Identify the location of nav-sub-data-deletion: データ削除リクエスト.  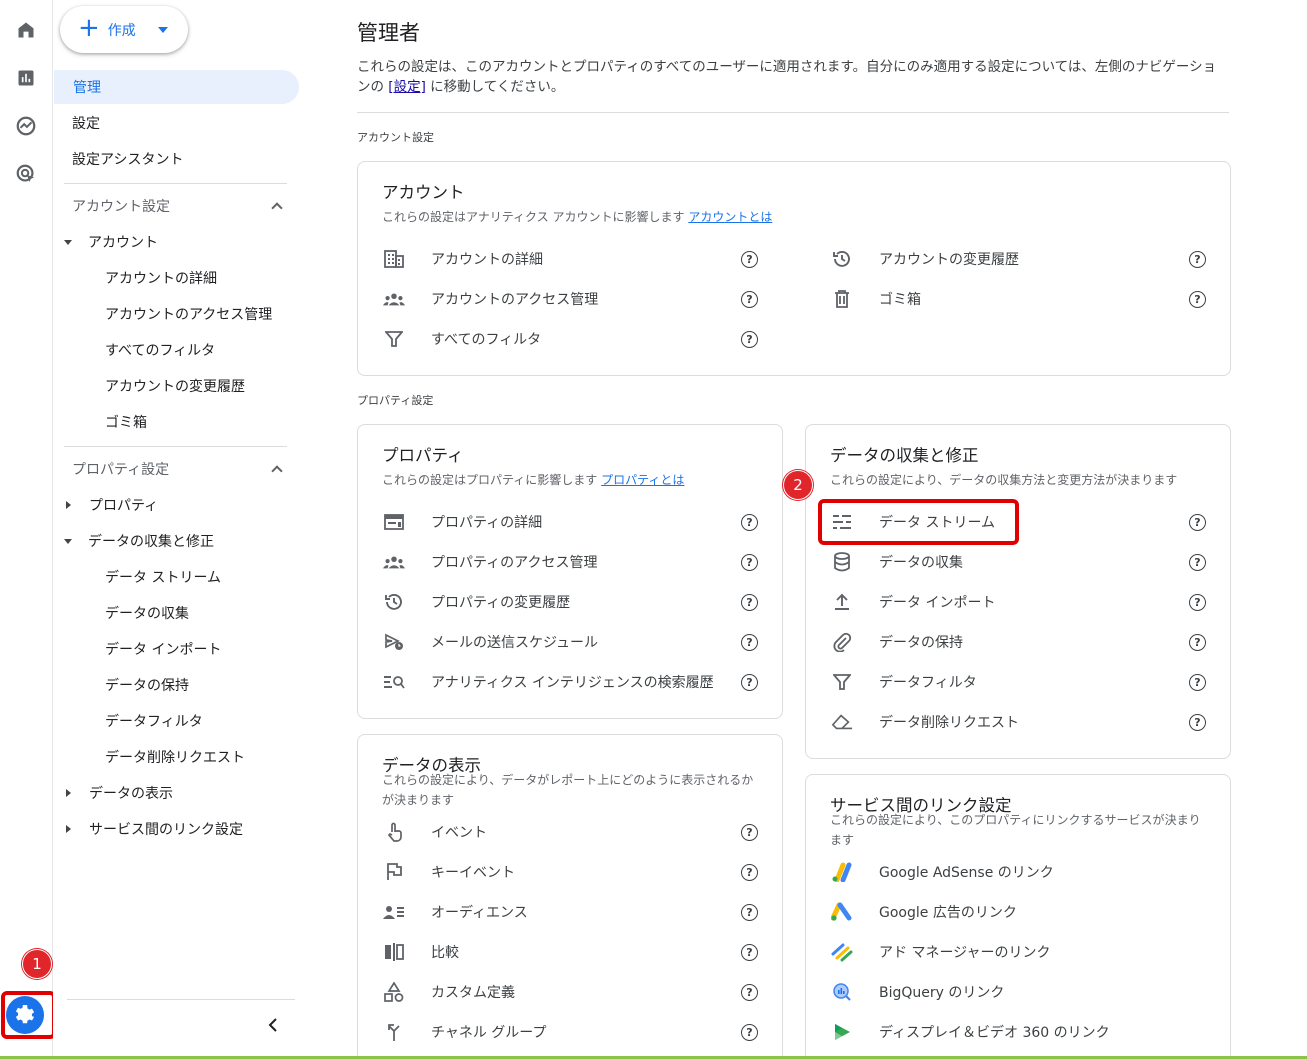
(175, 757).